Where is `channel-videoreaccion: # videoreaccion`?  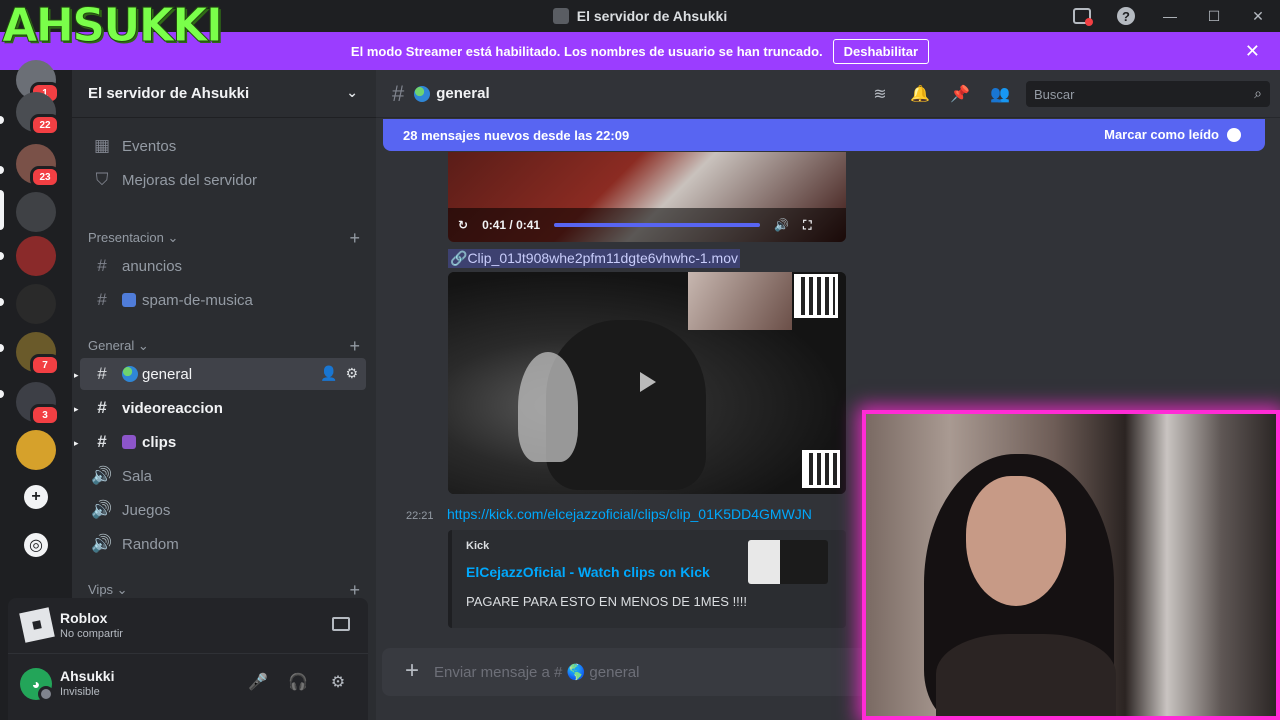
channel-videoreaccion: # videoreaccion is located at coordinates (223, 408).